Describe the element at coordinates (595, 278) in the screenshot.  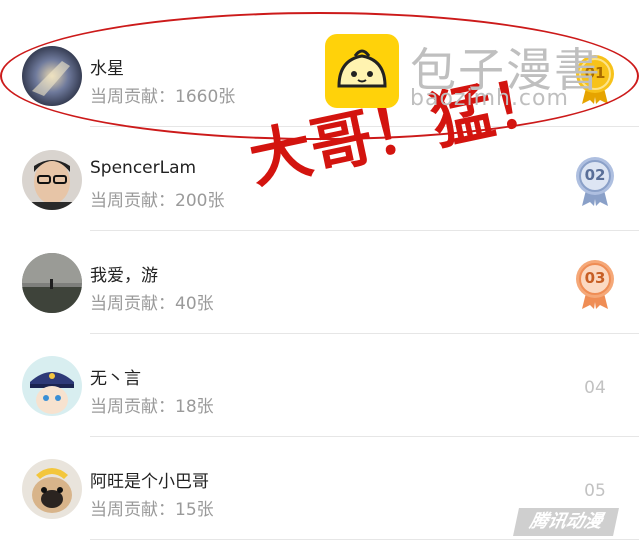
I see `rank-number: 03` at that location.